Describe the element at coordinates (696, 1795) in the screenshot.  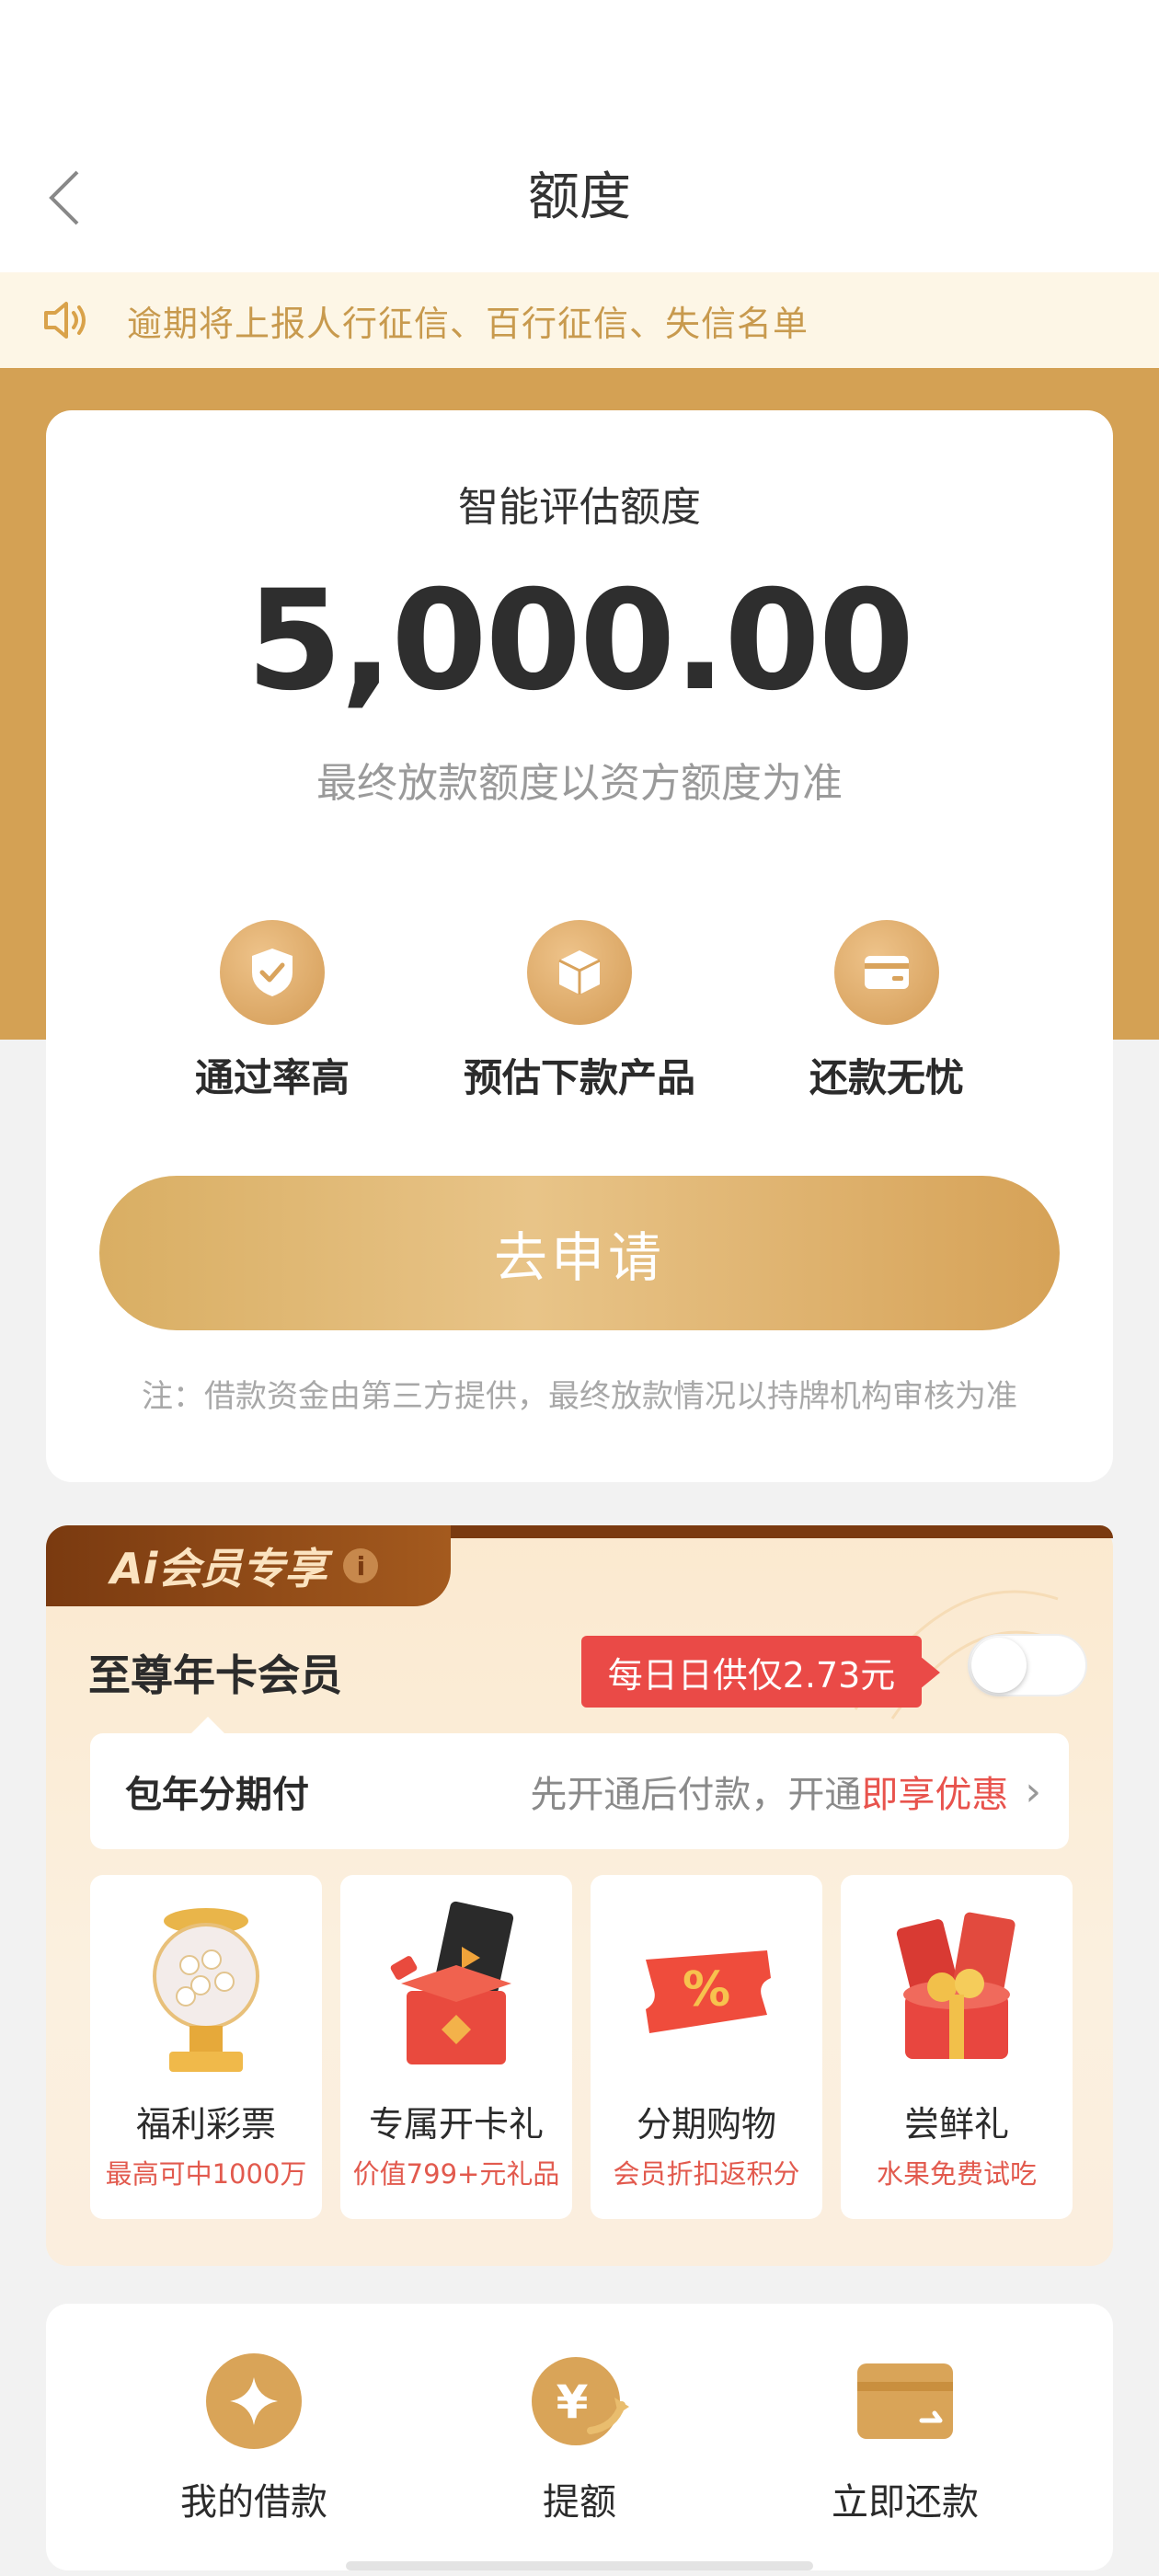
I see `installment-desc: 先开通后付款，开通` at that location.